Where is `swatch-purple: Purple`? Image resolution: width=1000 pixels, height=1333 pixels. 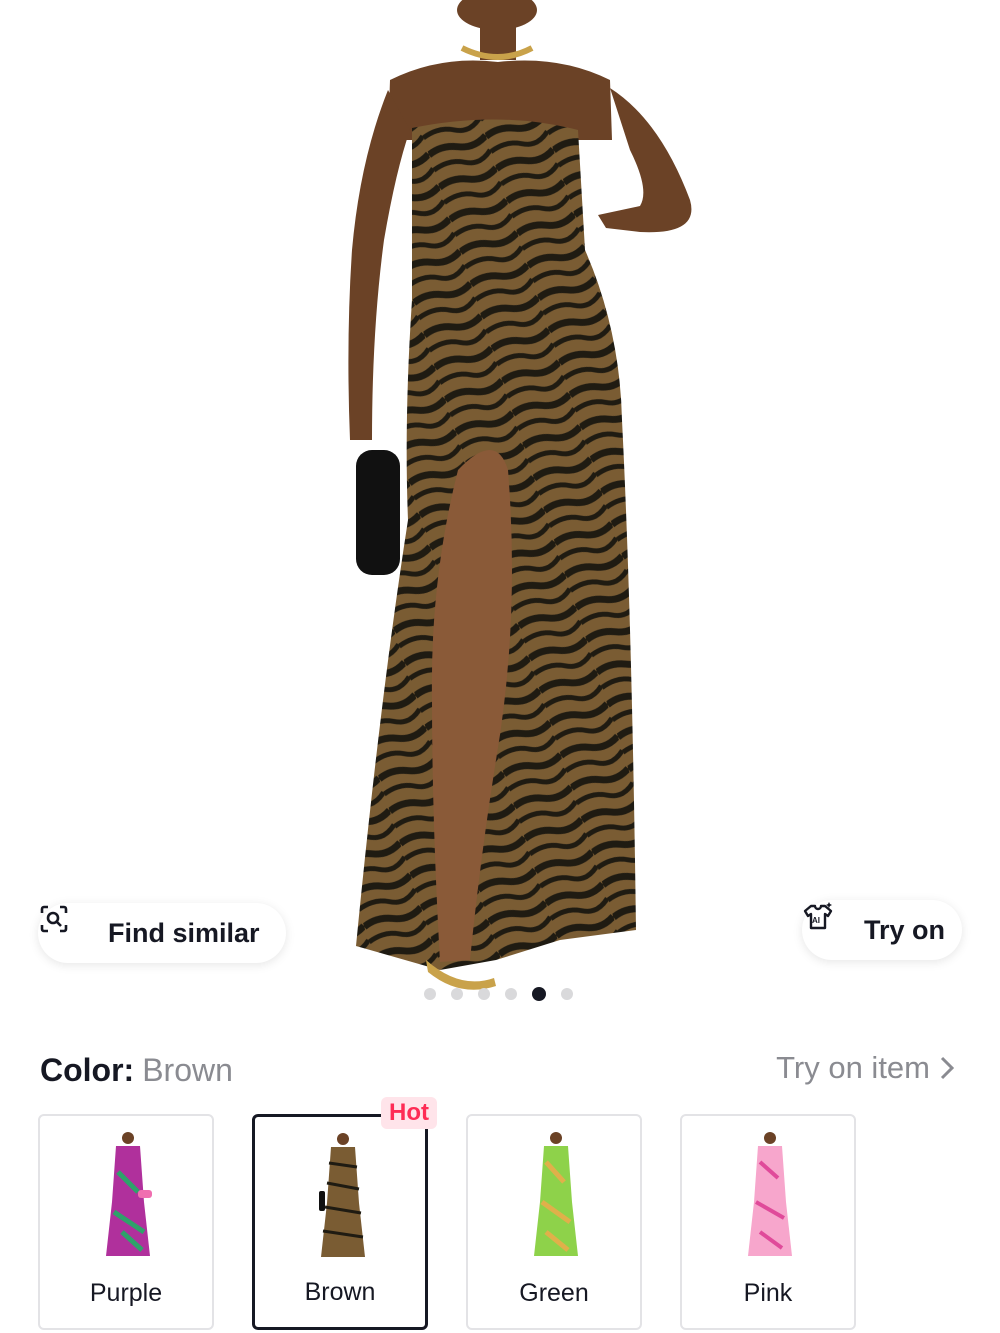
swatch-purple: Purple is located at coordinates (126, 1222).